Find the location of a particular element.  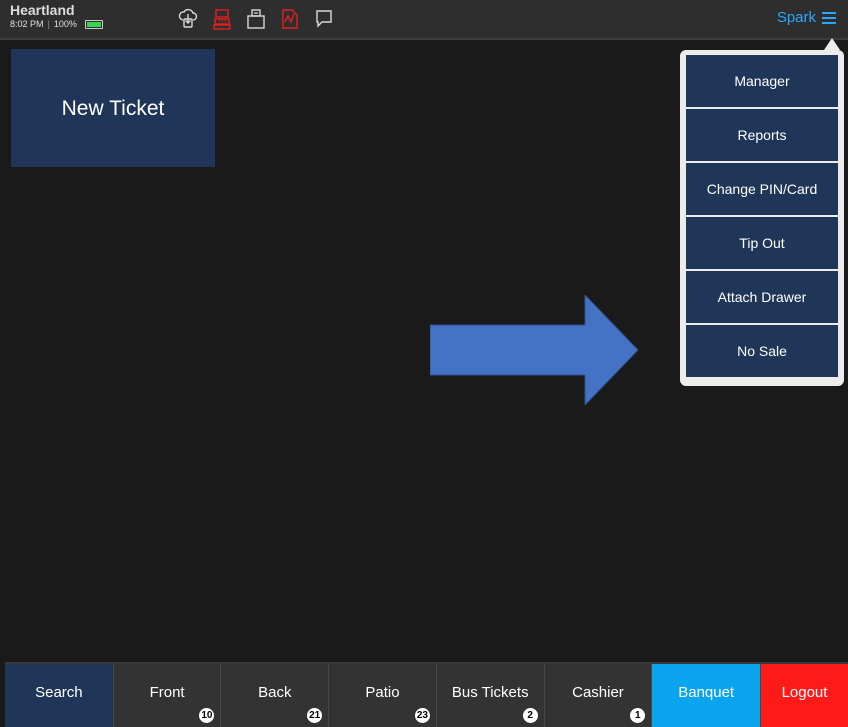

status-line: 8:02 PM | 100% is located at coordinates (56, 24).